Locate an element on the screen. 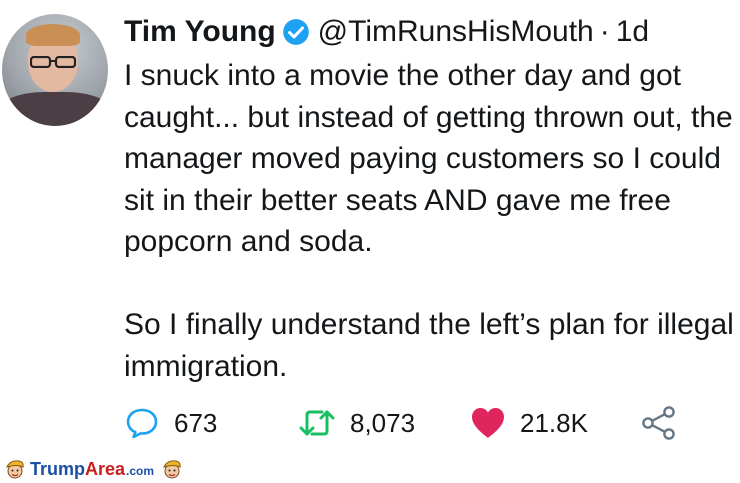 The width and height of the screenshot is (740, 483). share-icon is located at coordinates (658, 423).